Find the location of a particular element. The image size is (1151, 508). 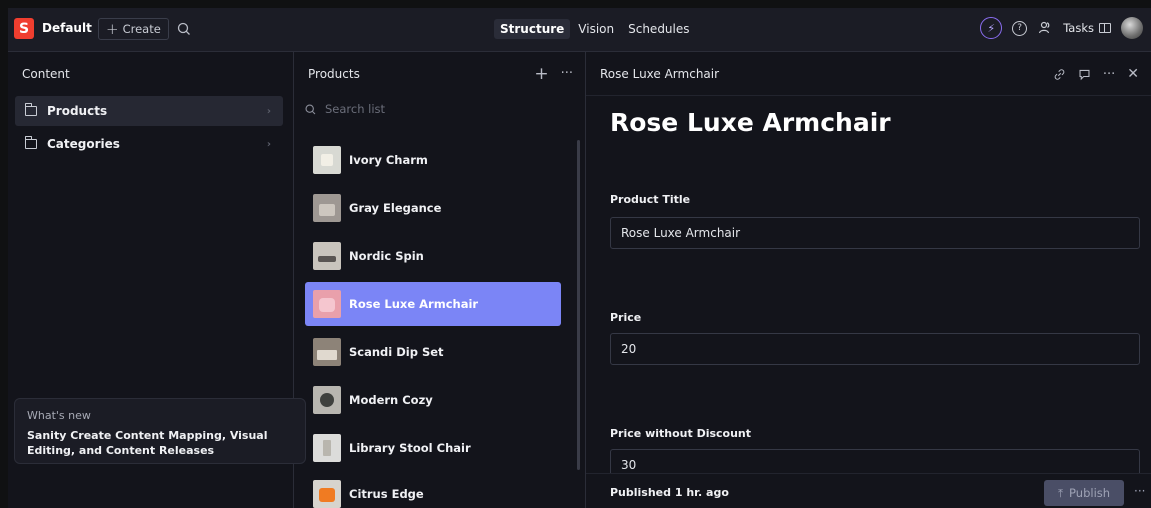

content-pane-header: Content is located at coordinates (150, 74).